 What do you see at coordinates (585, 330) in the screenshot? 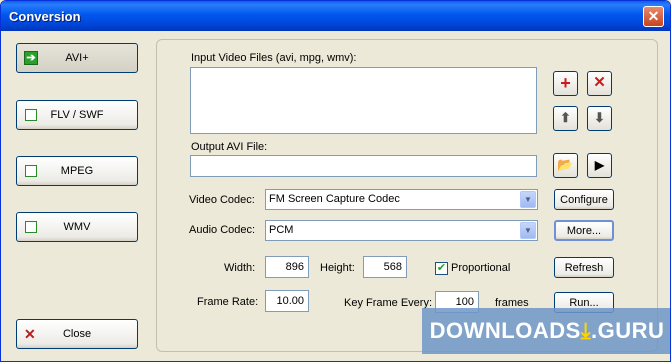
I see `download-icon: ⤓` at bounding box center [585, 330].